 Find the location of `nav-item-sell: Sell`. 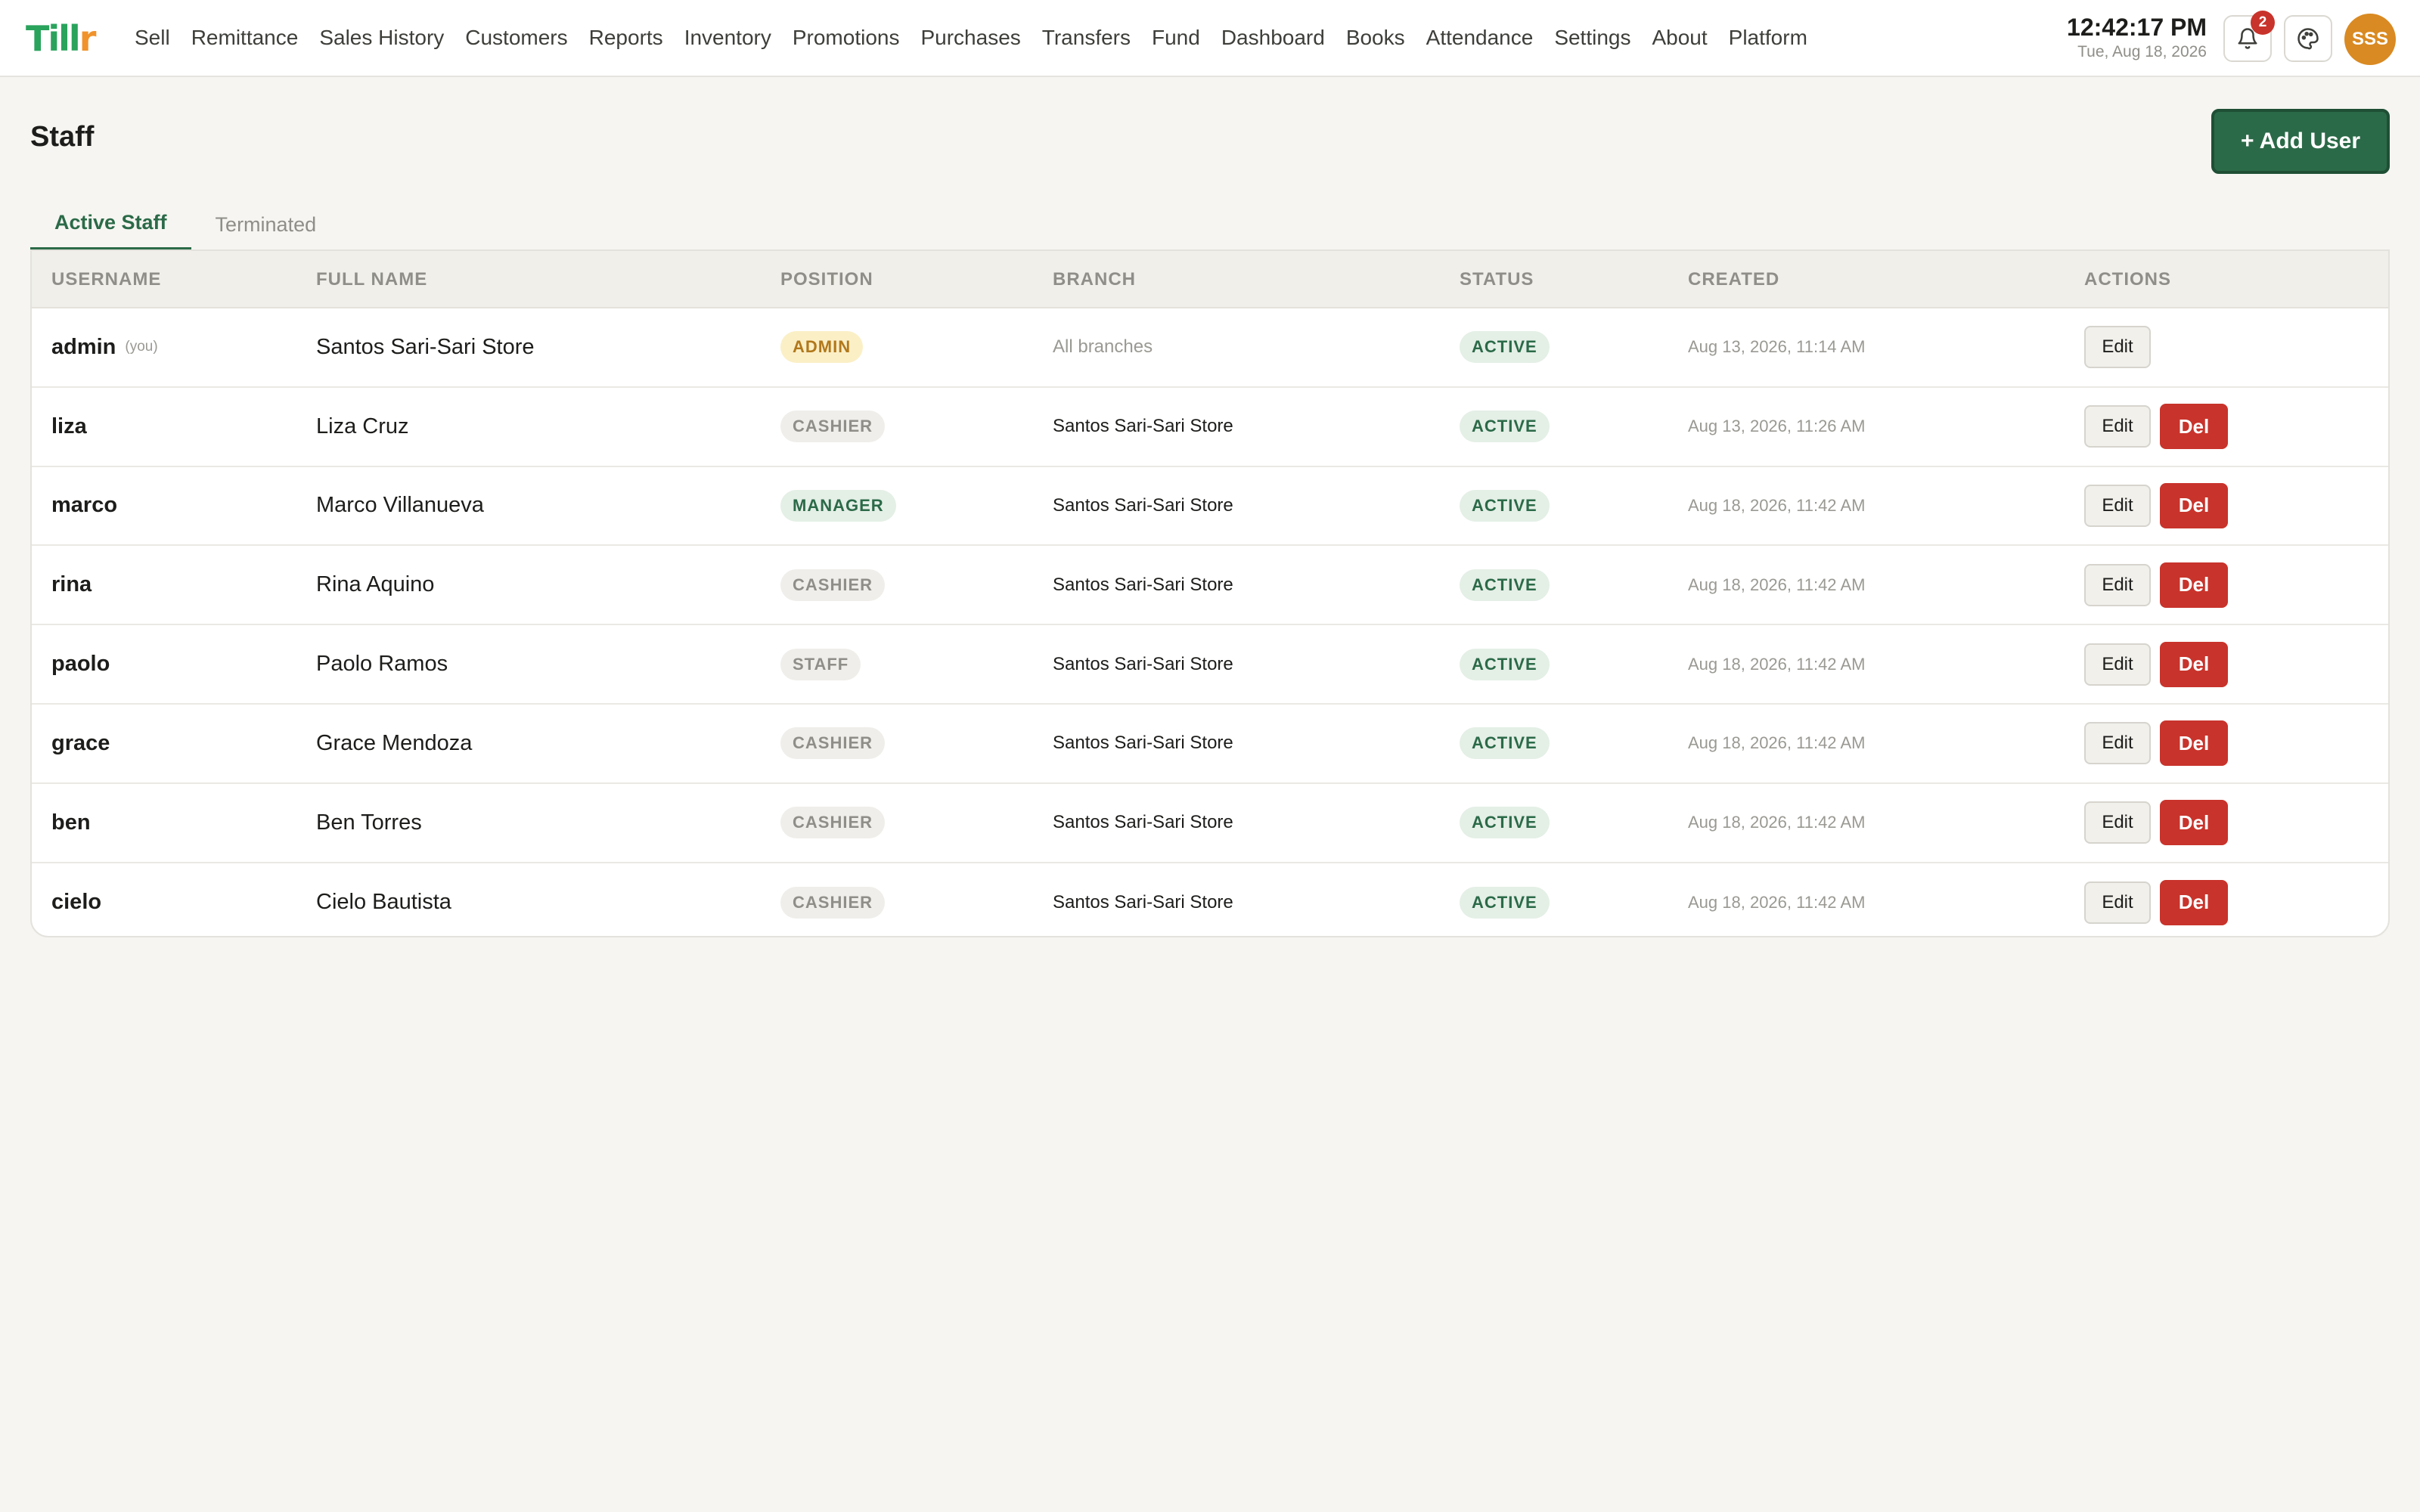

nav-item-sell: Sell is located at coordinates (158, 38).